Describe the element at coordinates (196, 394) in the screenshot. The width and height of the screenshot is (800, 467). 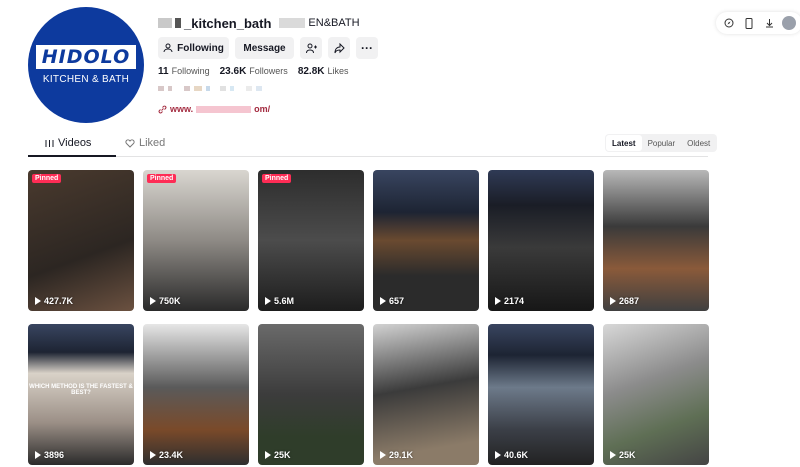
I see `video-card: 23.4K` at that location.